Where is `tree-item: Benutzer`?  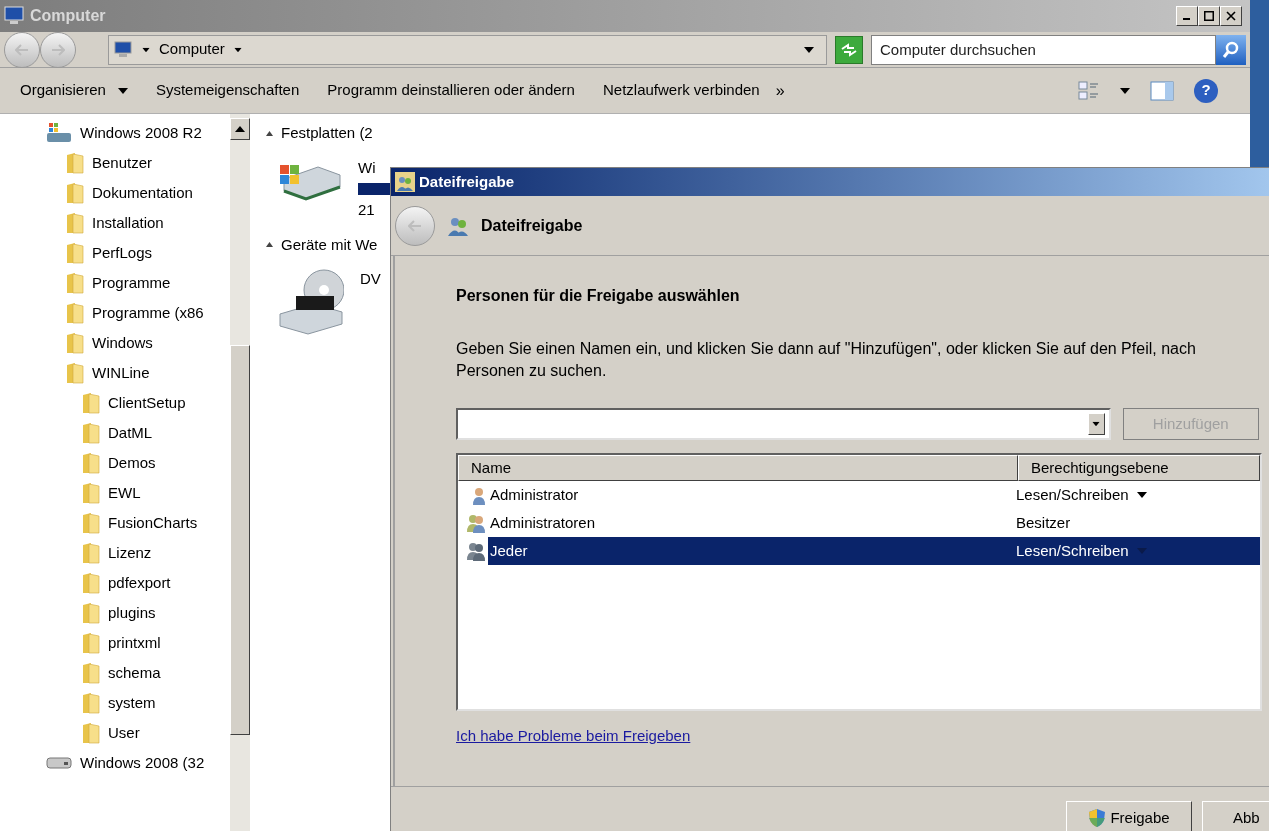
tree-item: Benutzer is located at coordinates (122, 163).